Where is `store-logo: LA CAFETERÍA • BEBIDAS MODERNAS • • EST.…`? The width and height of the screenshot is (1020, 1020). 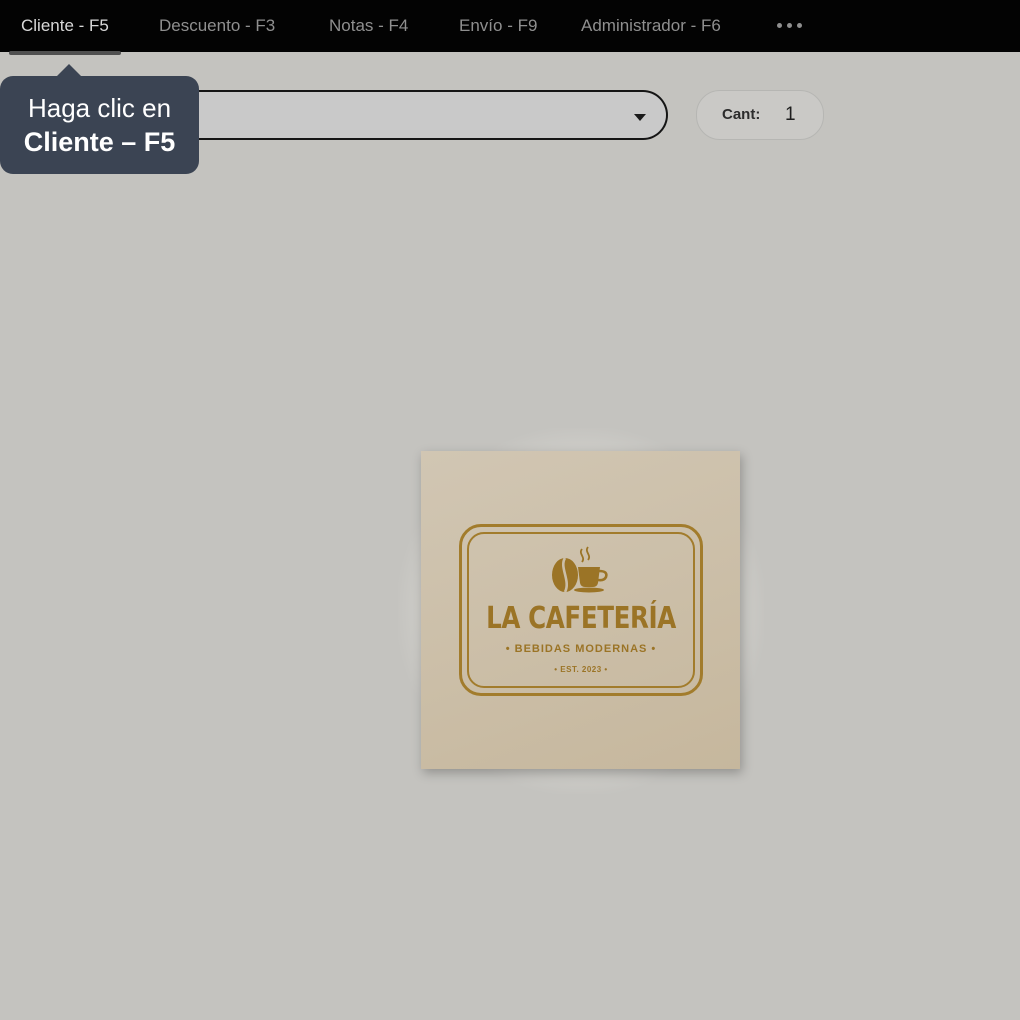 store-logo: LA CAFETERÍA • BEBIDAS MODERNAS • • EST.… is located at coordinates (580, 610).